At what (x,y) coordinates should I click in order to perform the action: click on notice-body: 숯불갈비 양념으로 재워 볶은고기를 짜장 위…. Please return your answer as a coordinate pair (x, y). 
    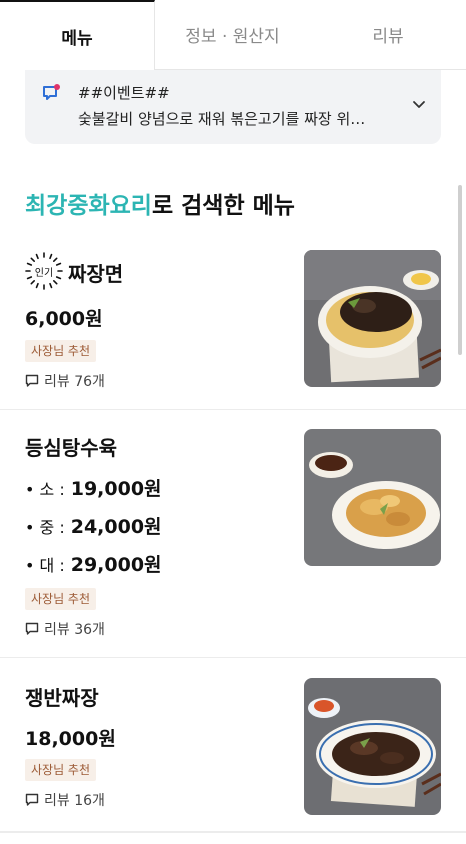
    Looking at the image, I should click on (222, 119).